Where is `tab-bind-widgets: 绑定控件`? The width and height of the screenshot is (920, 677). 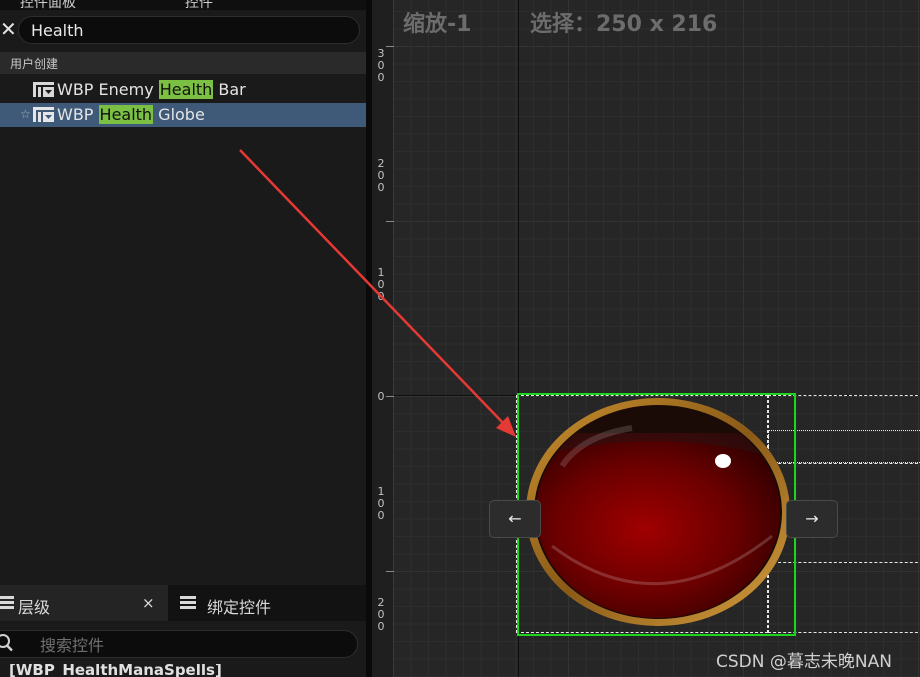 tab-bind-widgets: 绑定控件 is located at coordinates (267, 603).